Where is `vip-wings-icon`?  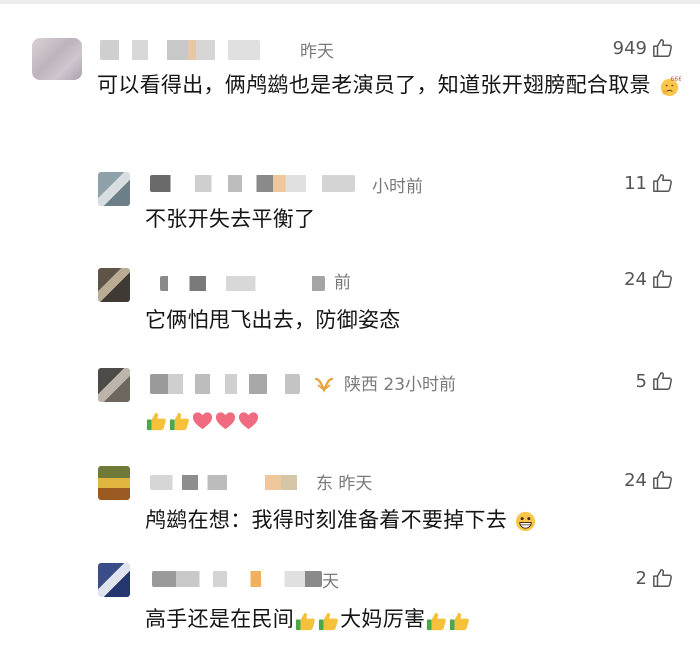 vip-wings-icon is located at coordinates (324, 385).